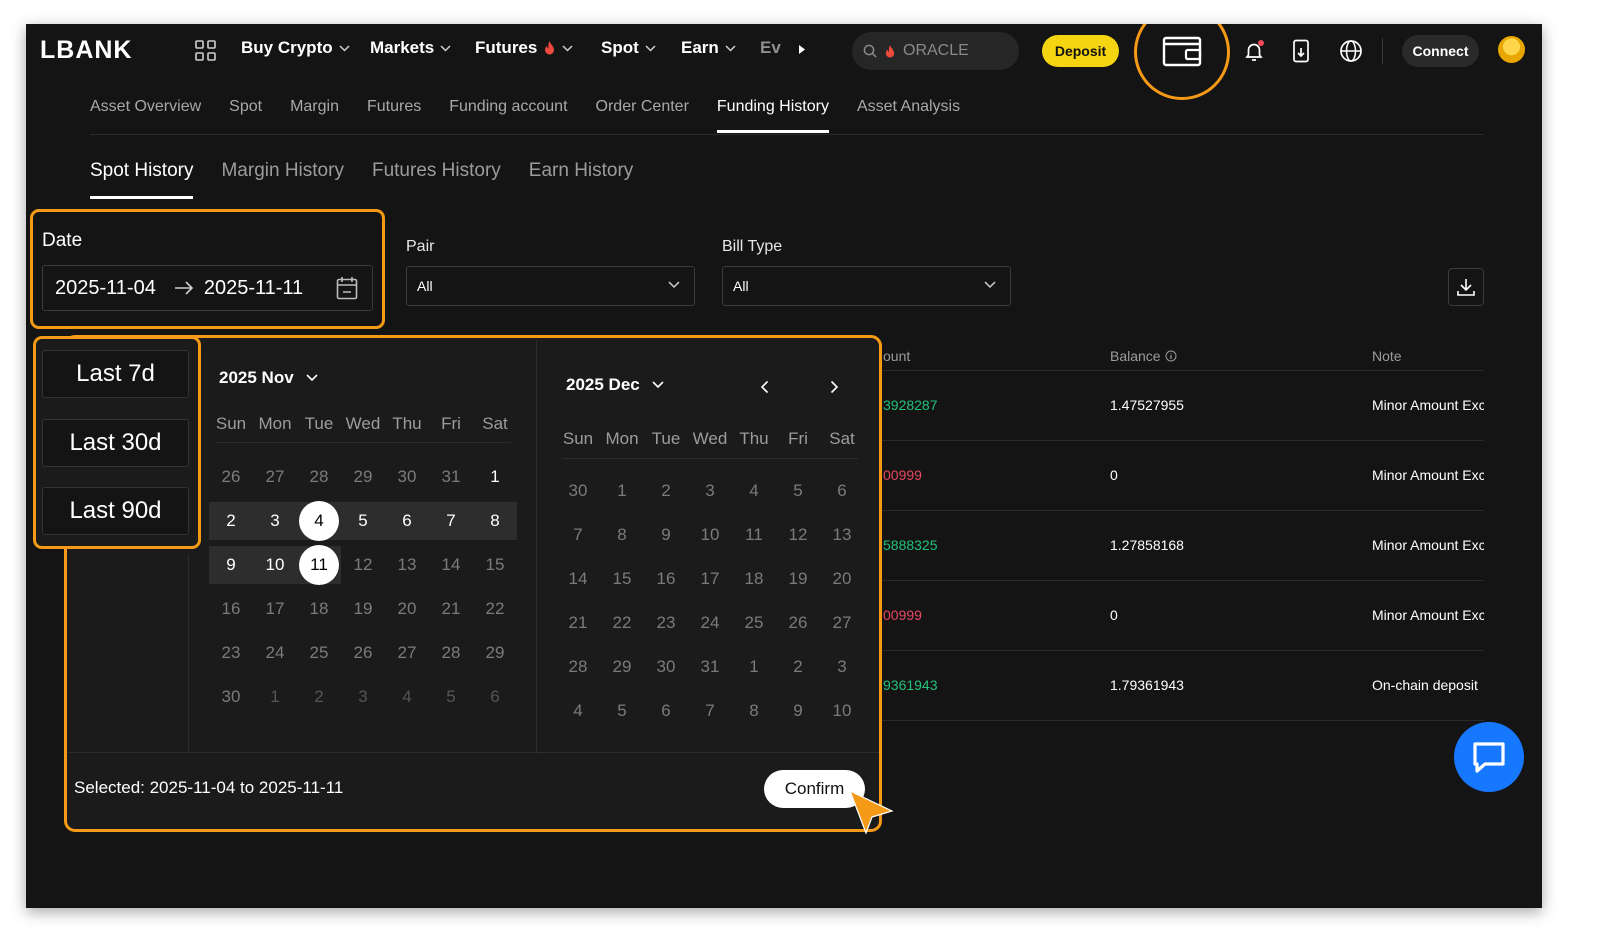  What do you see at coordinates (1440, 51) in the screenshot?
I see `connect-button: Connect` at bounding box center [1440, 51].